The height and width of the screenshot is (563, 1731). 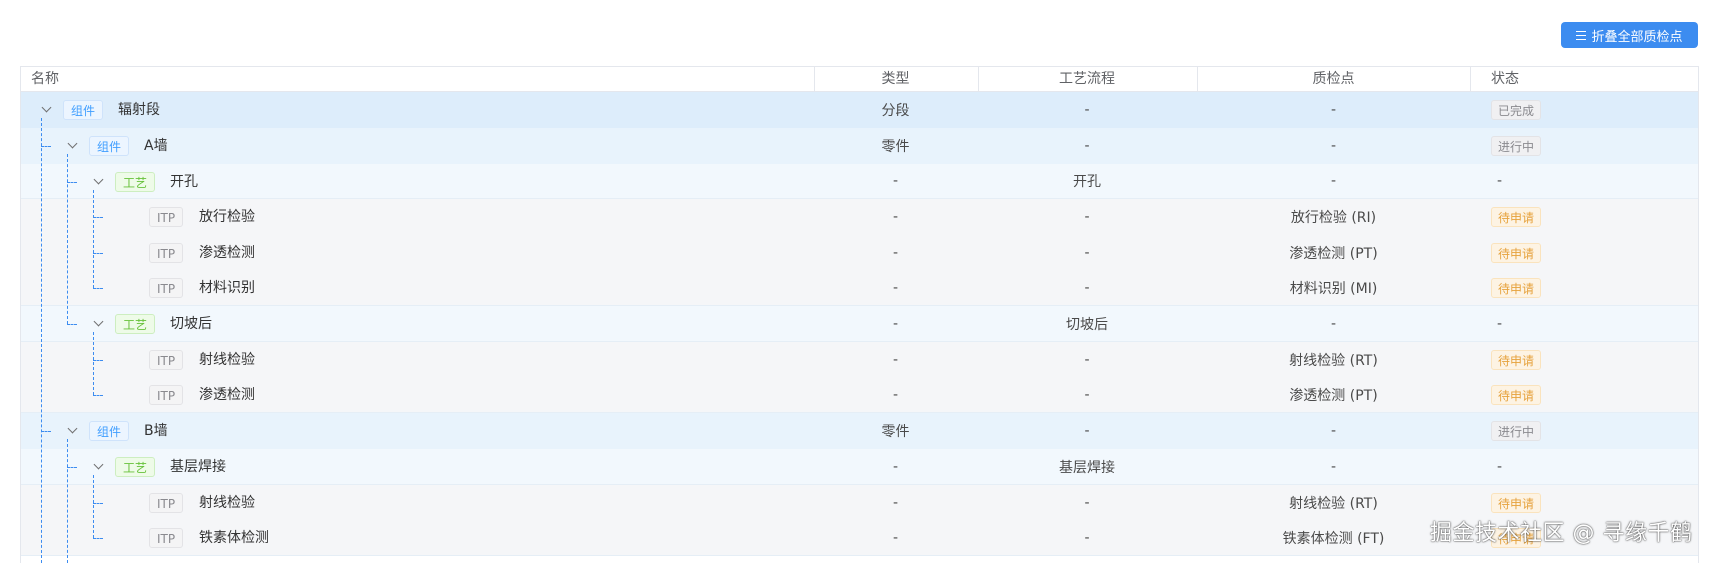 I want to click on table-row: 组件 B墙 零件 - - 进行中, so click(x=859, y=431).